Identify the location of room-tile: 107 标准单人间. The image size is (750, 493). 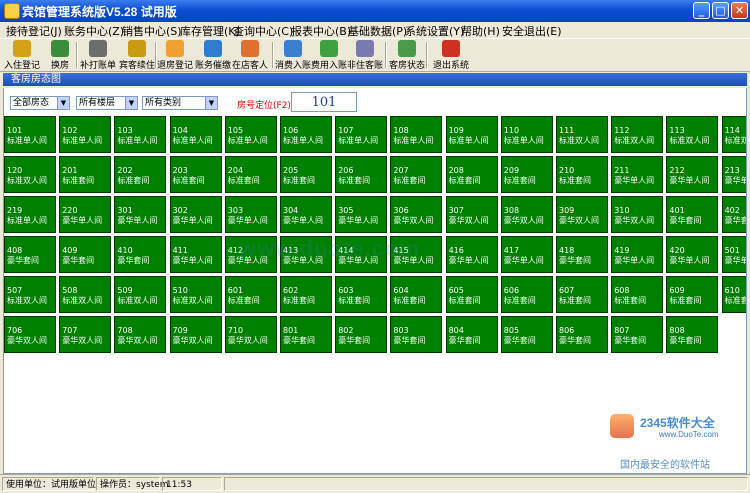
(361, 134).